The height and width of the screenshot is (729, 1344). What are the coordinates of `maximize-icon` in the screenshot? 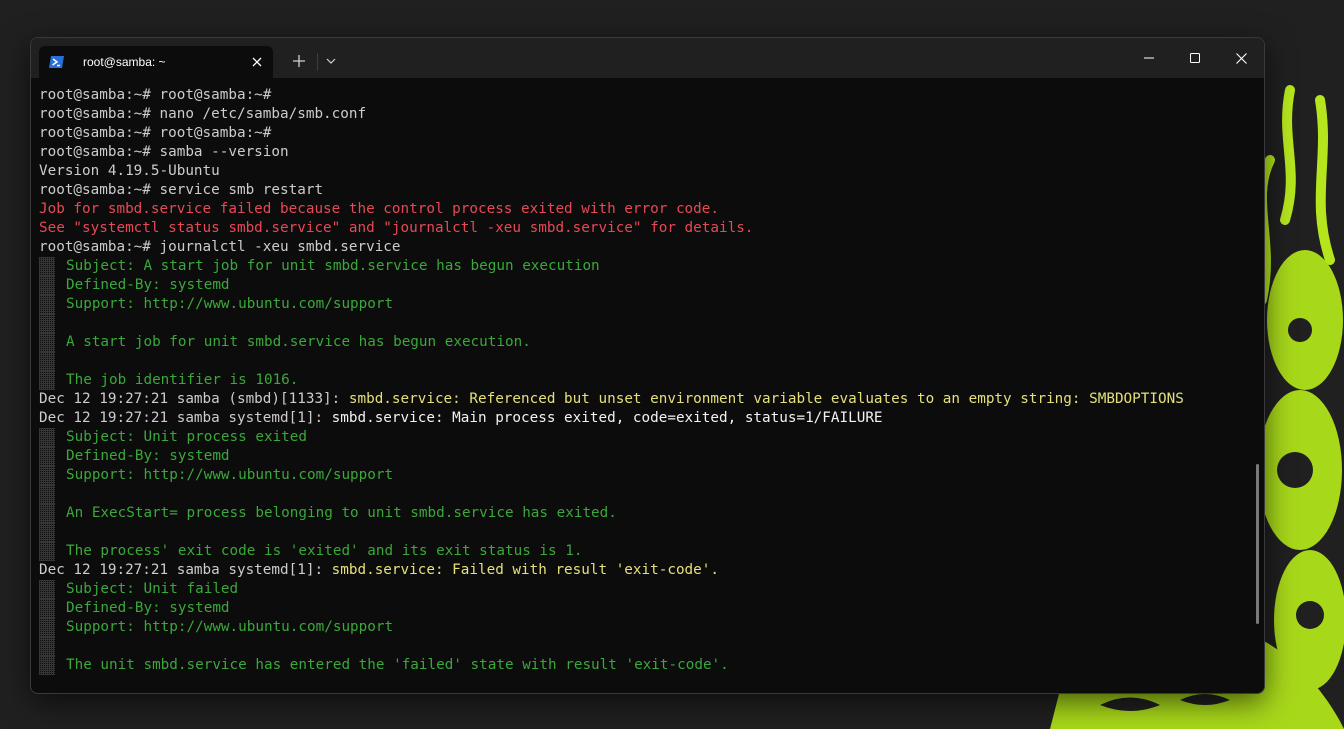 It's located at (1195, 58).